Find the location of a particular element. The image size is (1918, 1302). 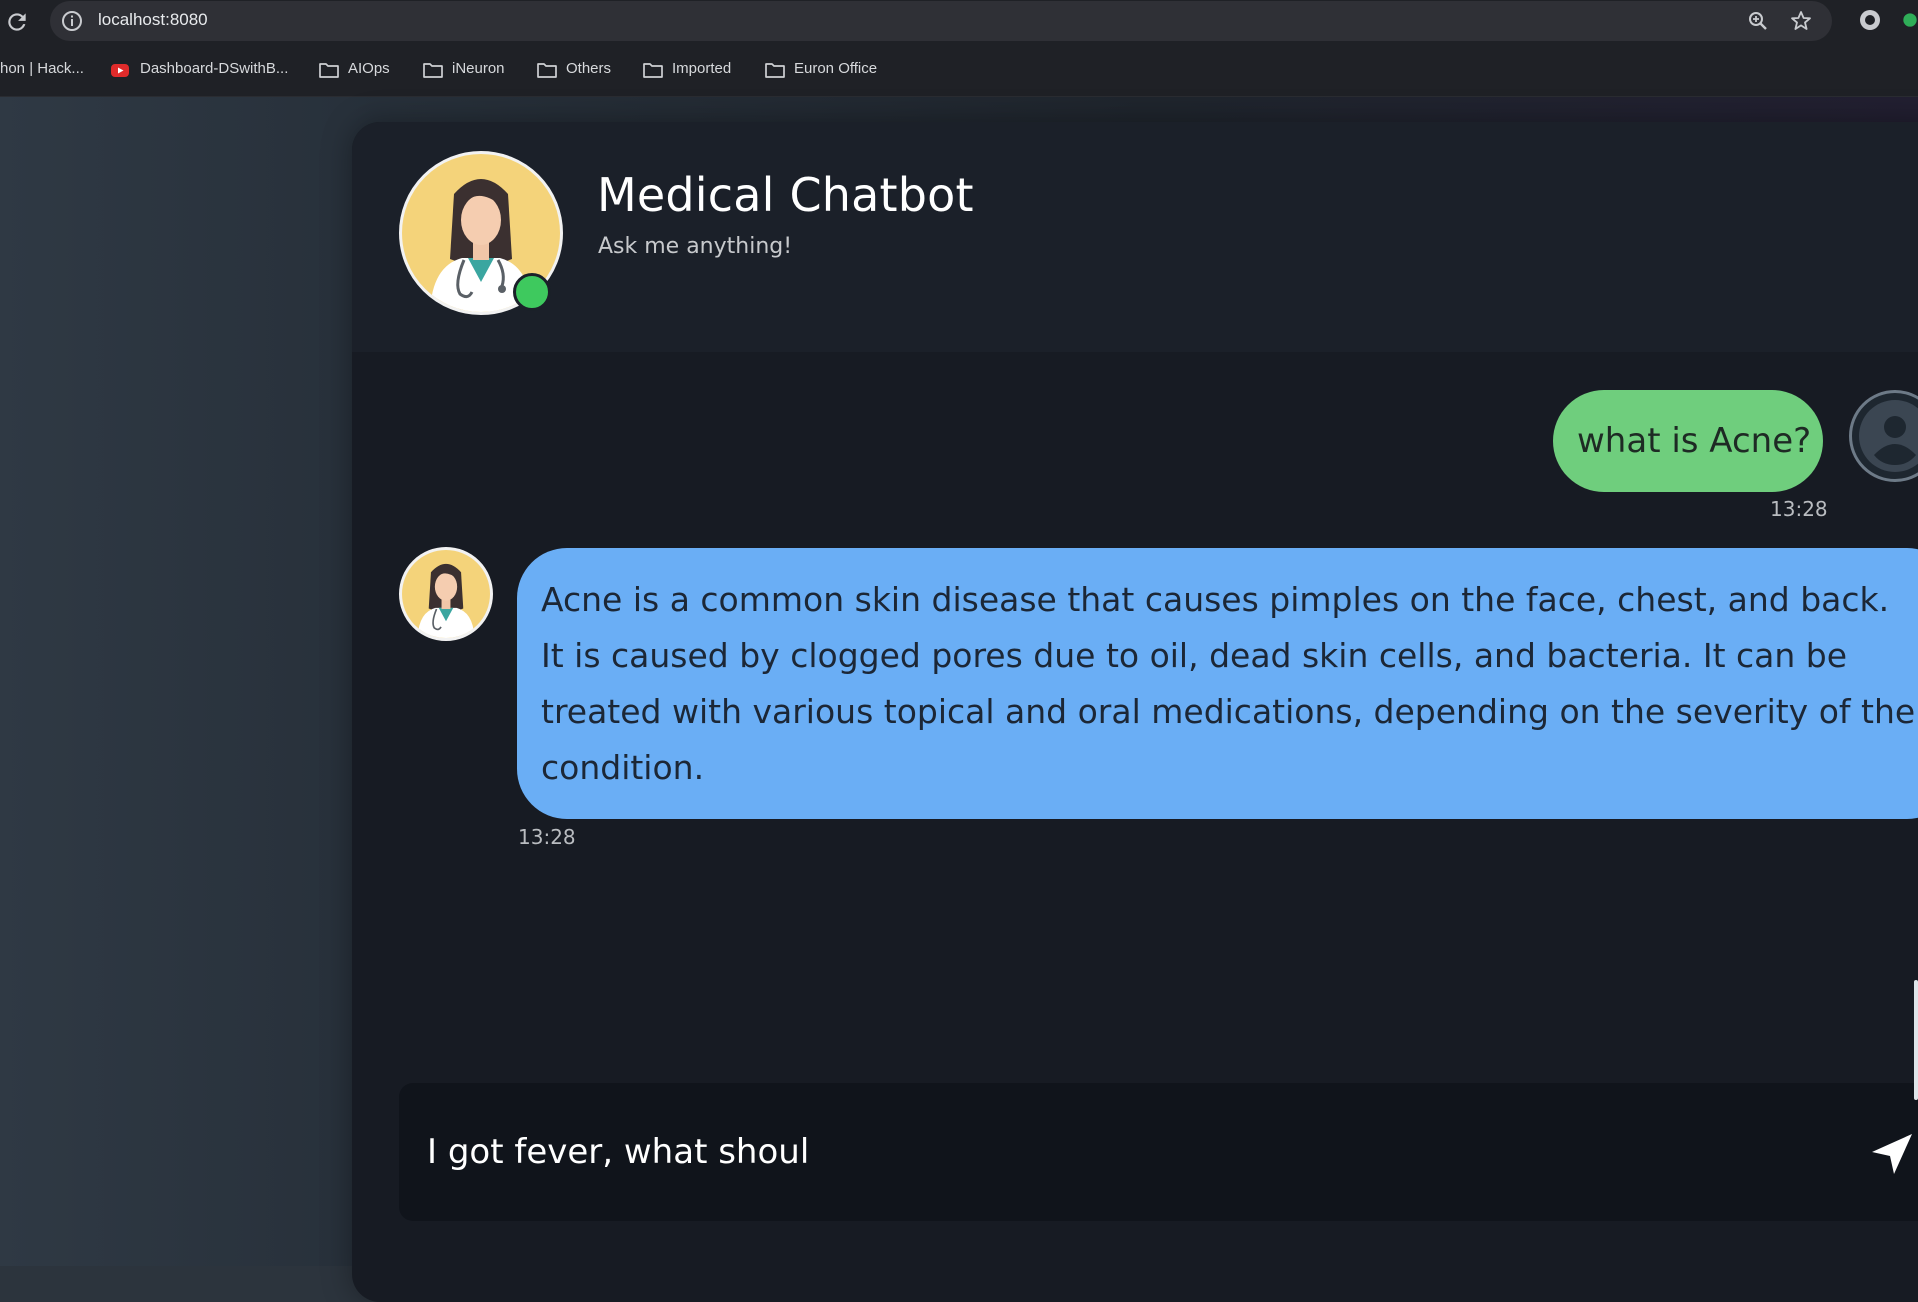

bot-avatar-icon is located at coordinates (446, 594).